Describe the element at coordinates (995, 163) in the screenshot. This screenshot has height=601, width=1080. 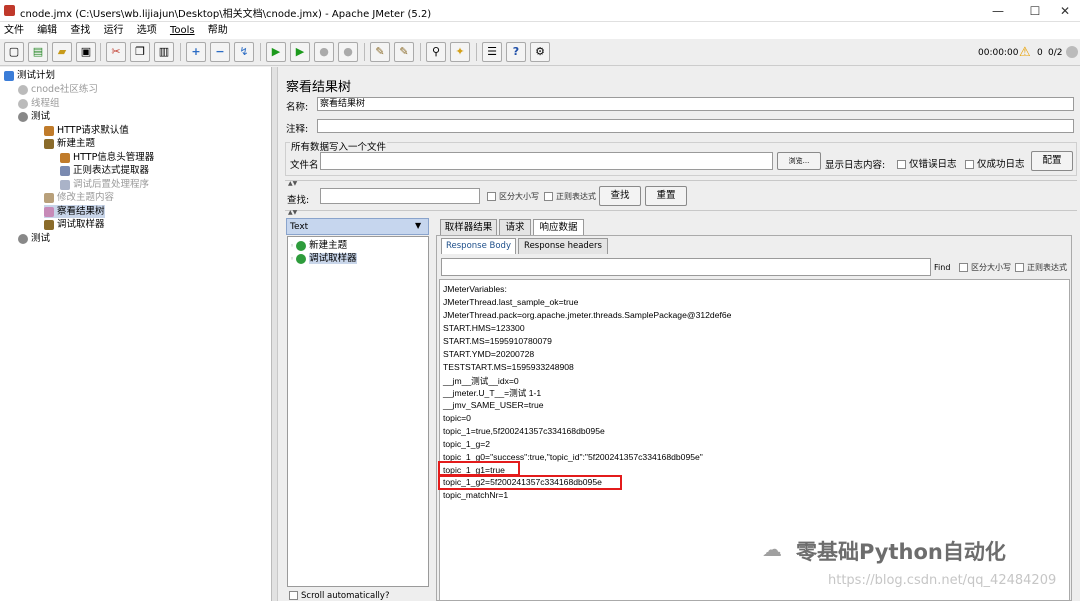
I see `only-success-checkbox: 仅成功日志` at that location.